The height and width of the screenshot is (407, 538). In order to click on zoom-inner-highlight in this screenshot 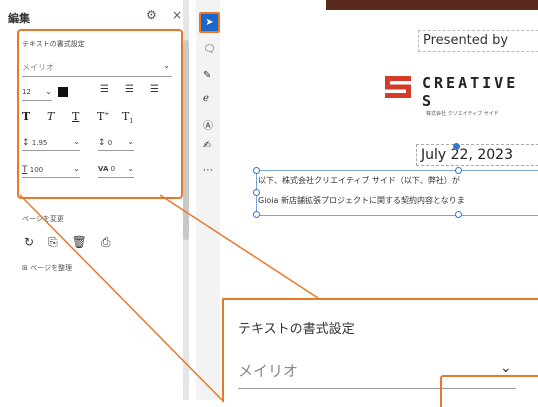, I will do `click(489, 391)`.